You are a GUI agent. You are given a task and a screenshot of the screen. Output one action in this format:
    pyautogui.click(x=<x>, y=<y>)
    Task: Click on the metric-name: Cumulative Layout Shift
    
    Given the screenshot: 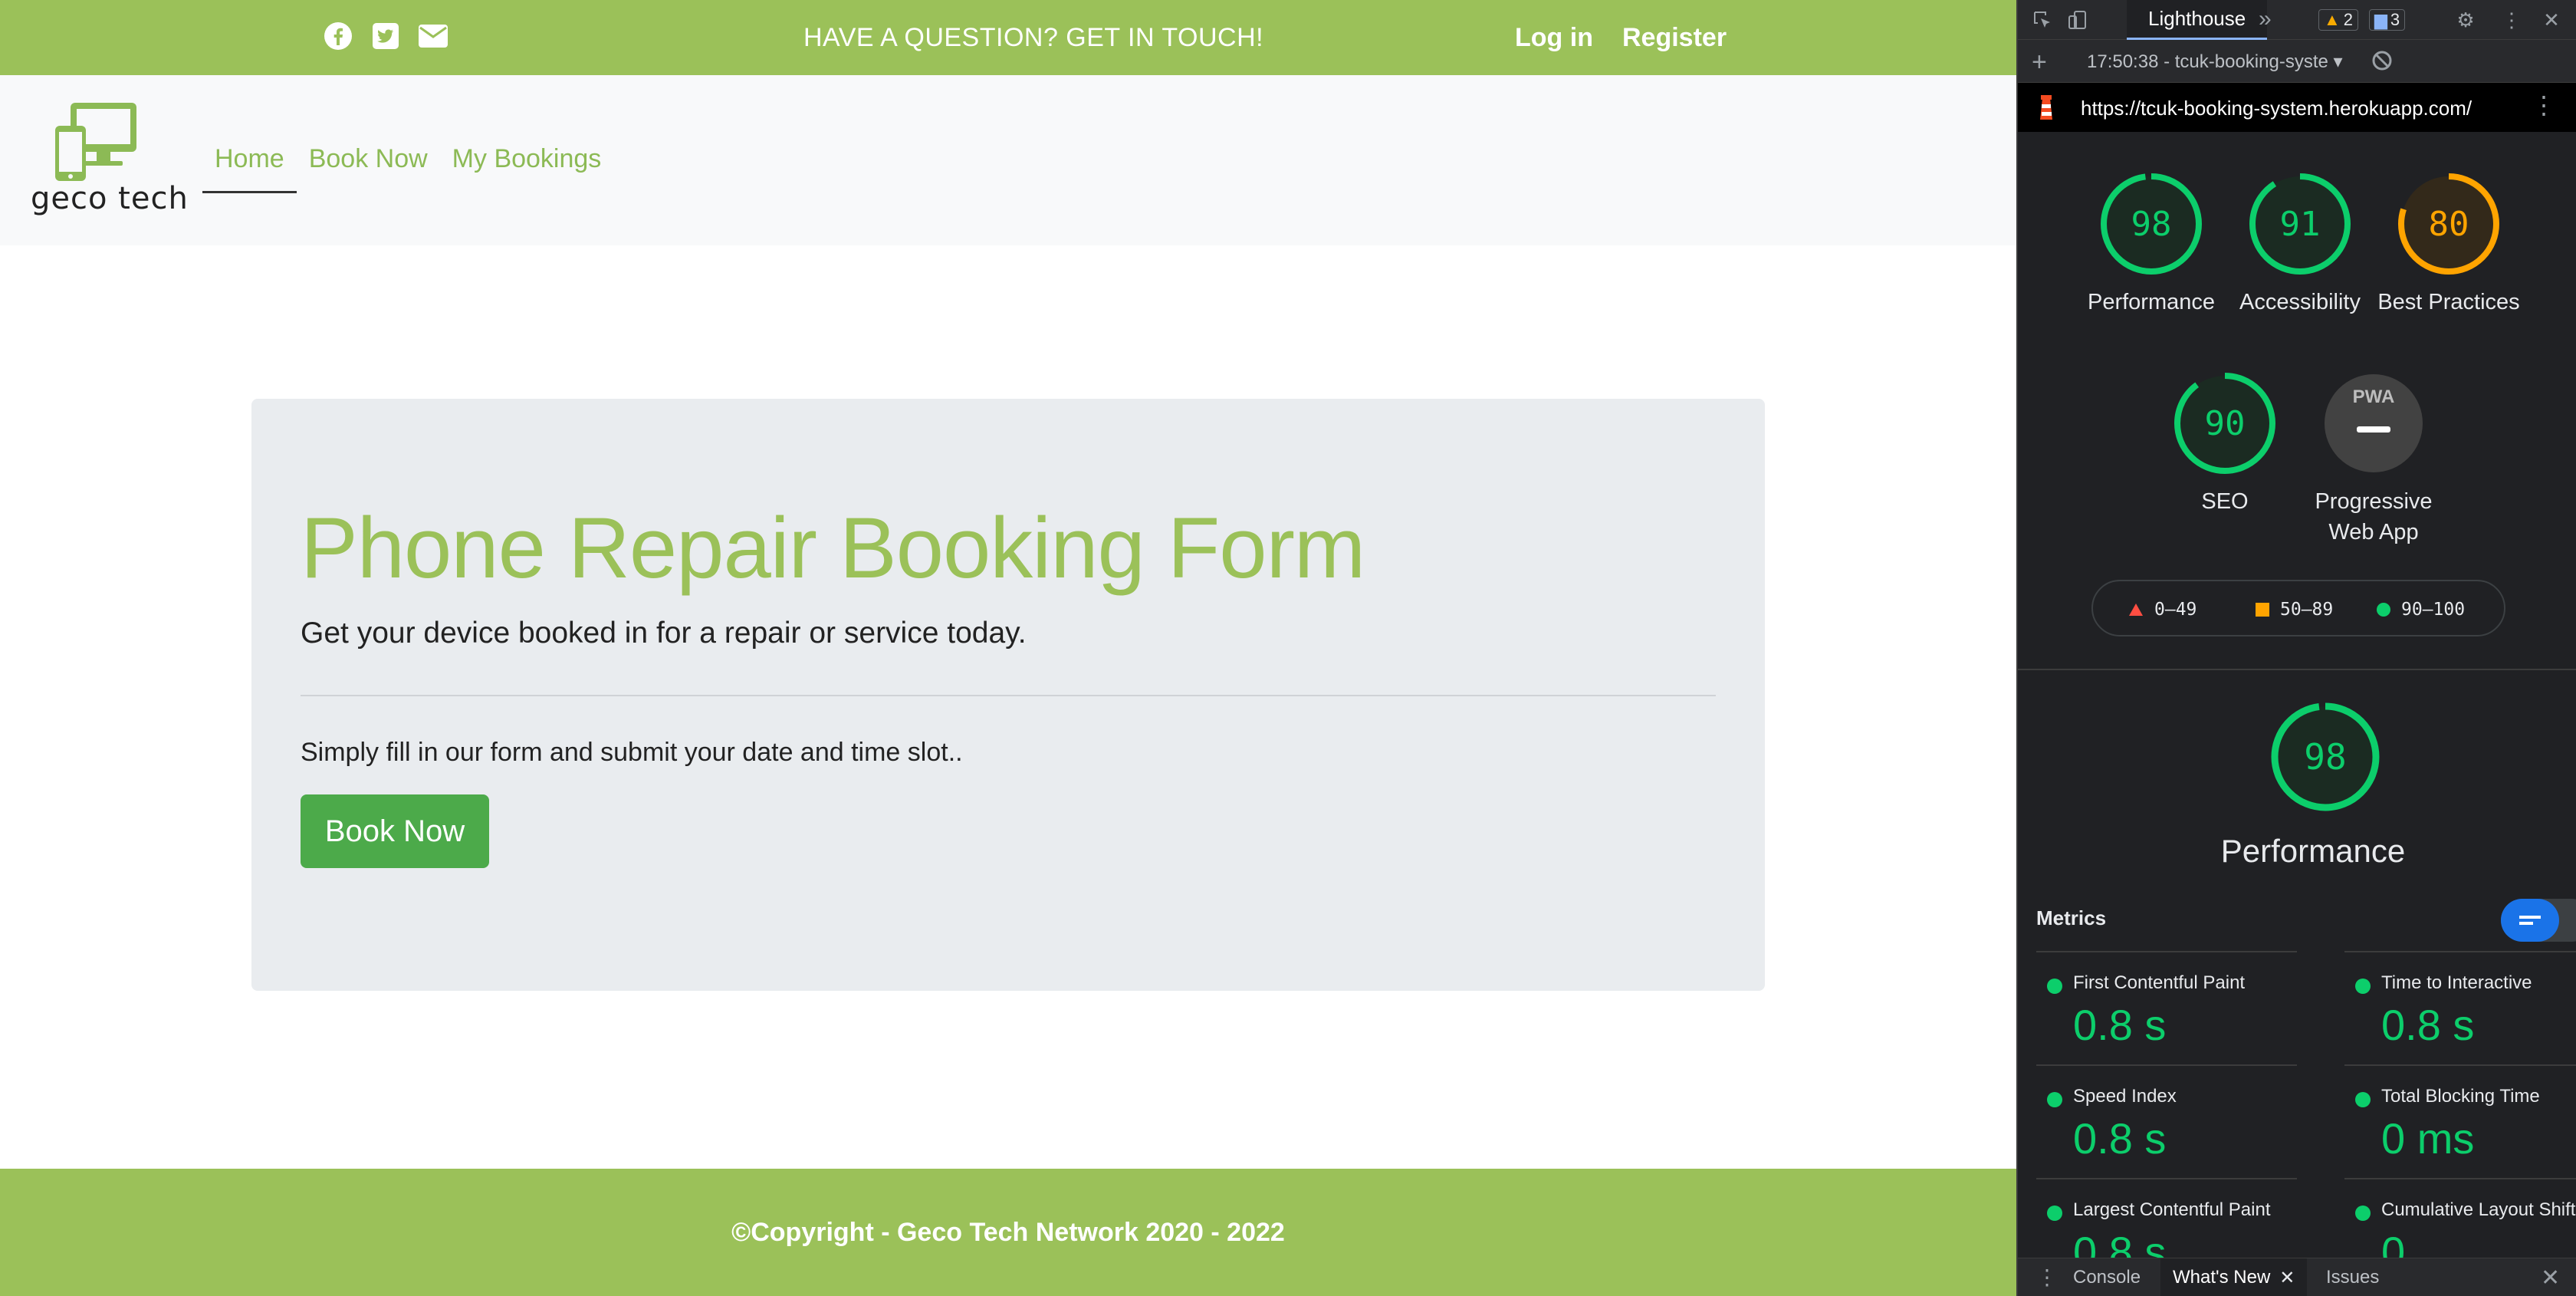 What is the action you would take?
    pyautogui.click(x=2479, y=1209)
    